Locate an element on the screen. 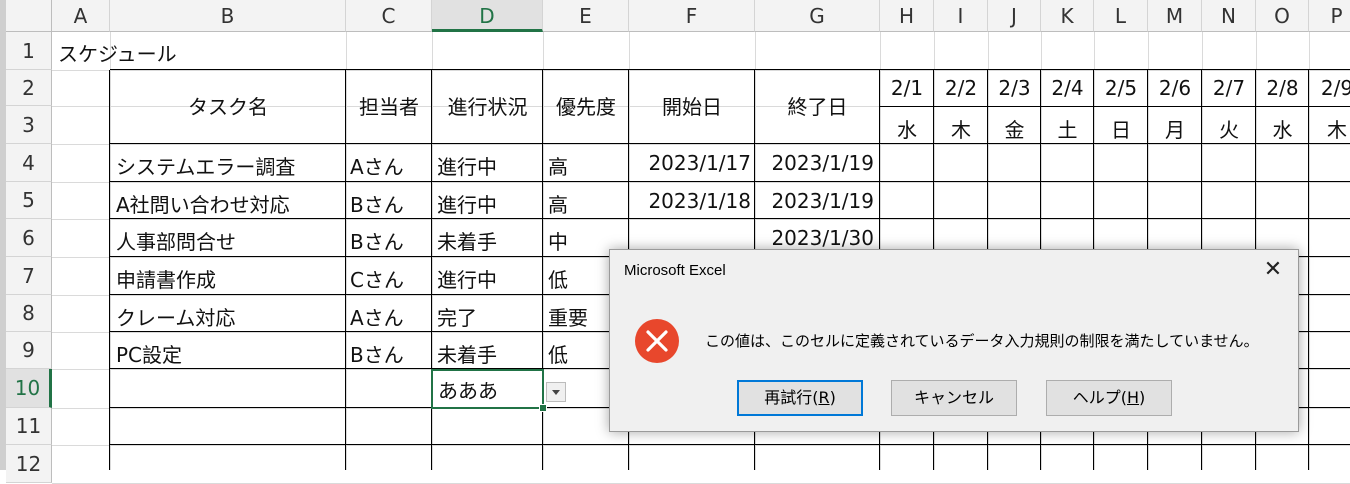 The height and width of the screenshot is (484, 1350). date-cell: 2/5 is located at coordinates (1121, 88).